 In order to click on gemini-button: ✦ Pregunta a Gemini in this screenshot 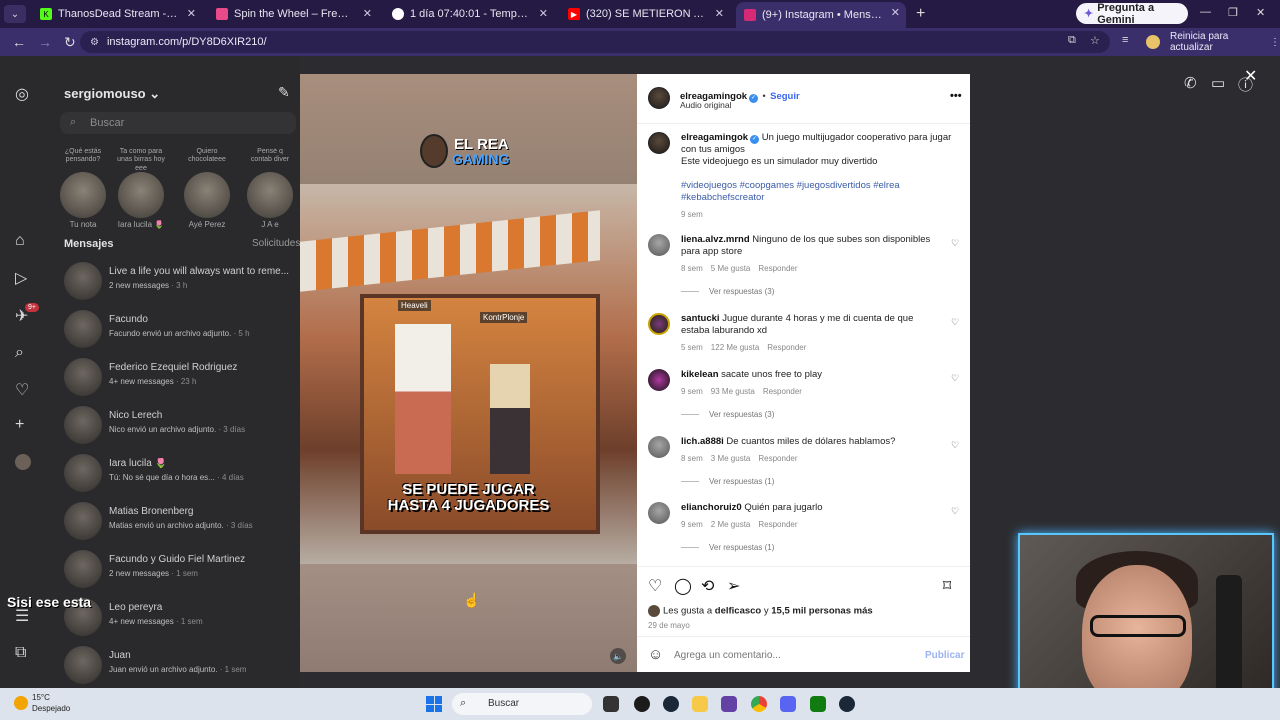, I will do `click(1132, 14)`.